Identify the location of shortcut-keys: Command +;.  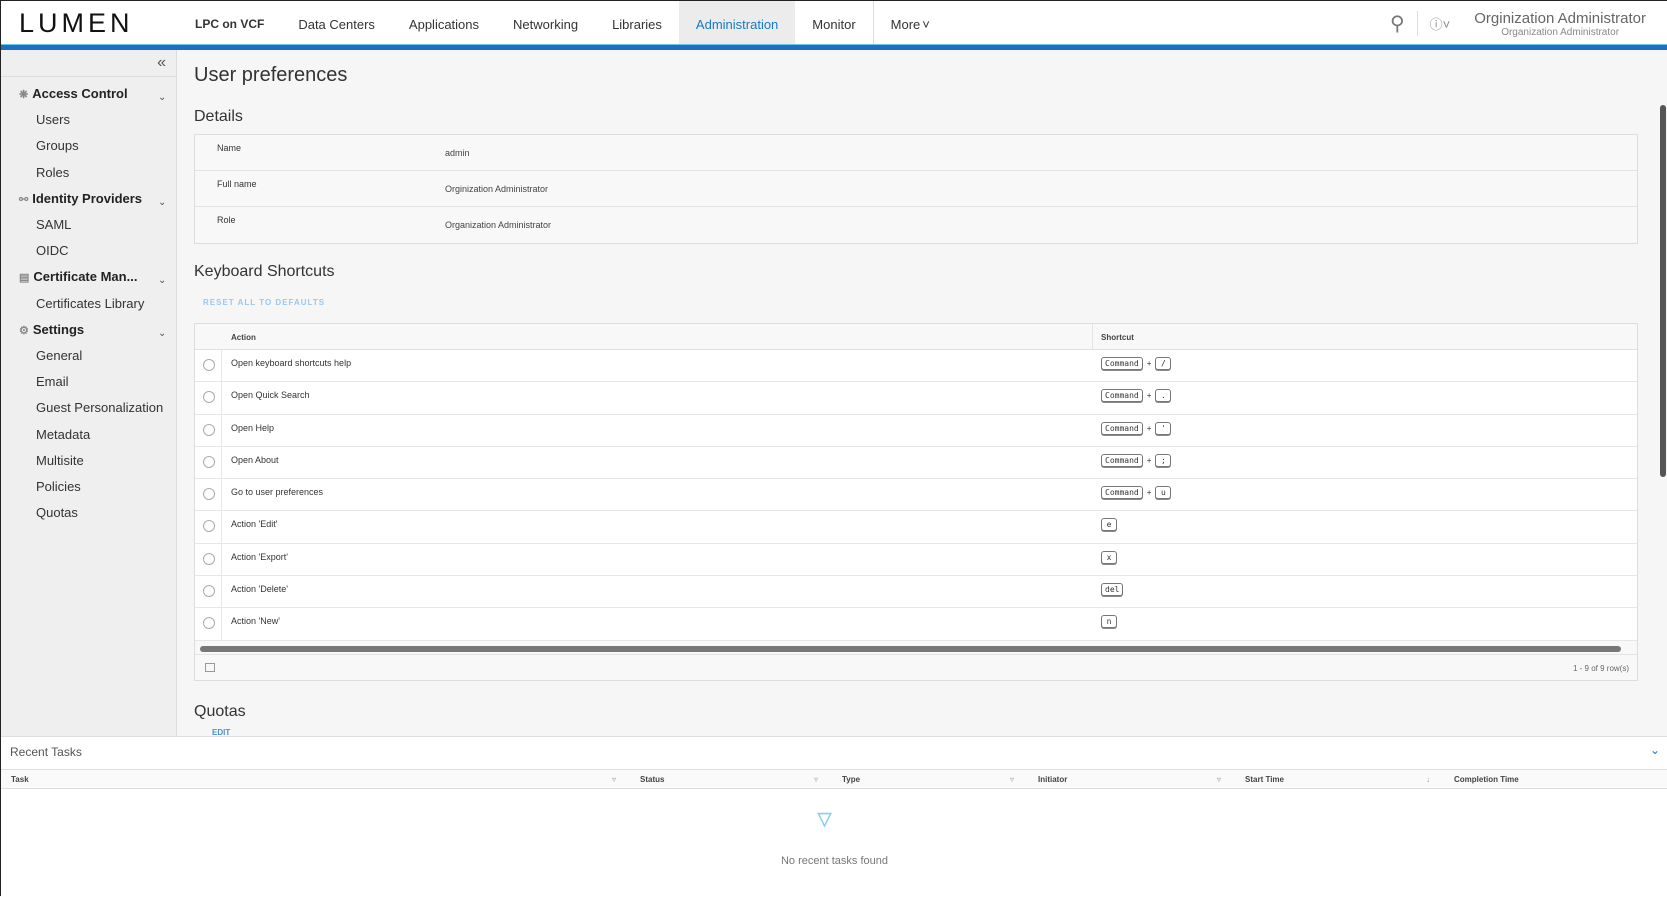
(1136, 460).